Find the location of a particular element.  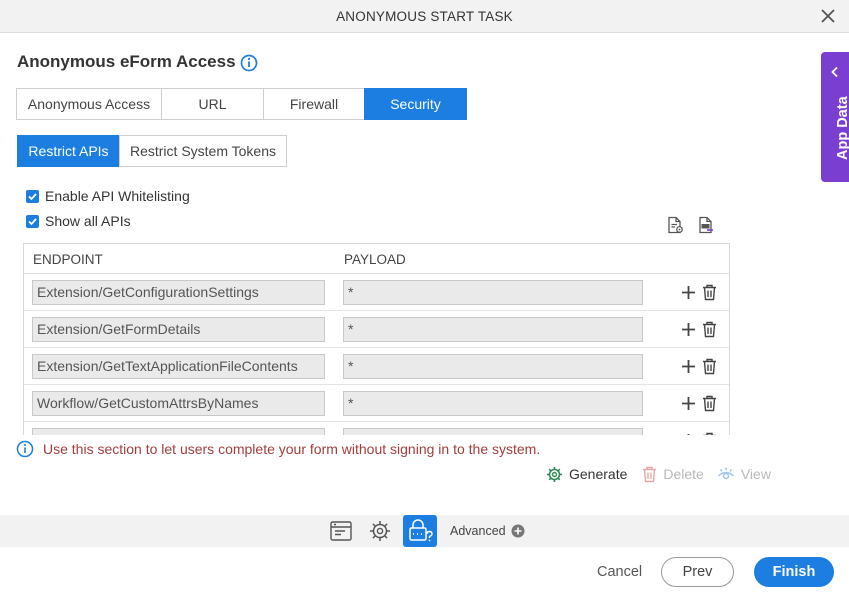

configuration-toolbar: Advanced is located at coordinates (424, 531).